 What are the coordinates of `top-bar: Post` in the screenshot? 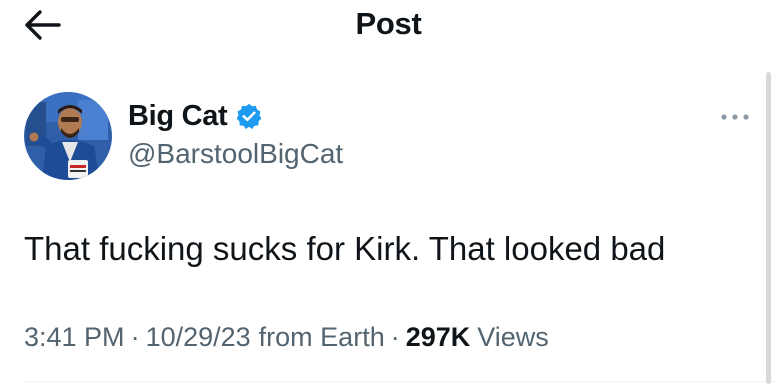 It's located at (388, 24).